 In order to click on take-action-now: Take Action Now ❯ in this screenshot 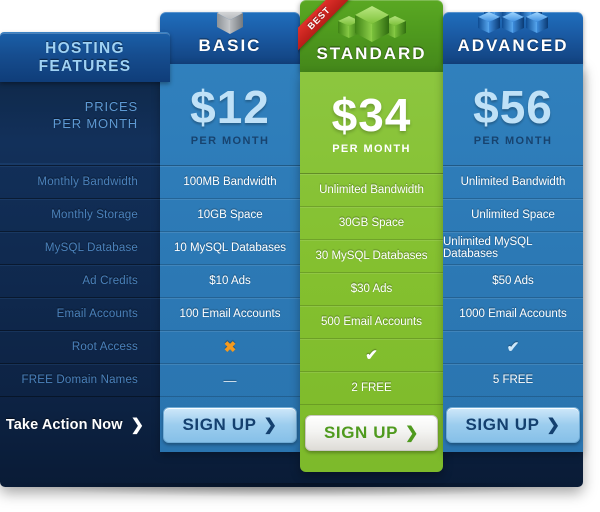, I will do `click(80, 425)`.